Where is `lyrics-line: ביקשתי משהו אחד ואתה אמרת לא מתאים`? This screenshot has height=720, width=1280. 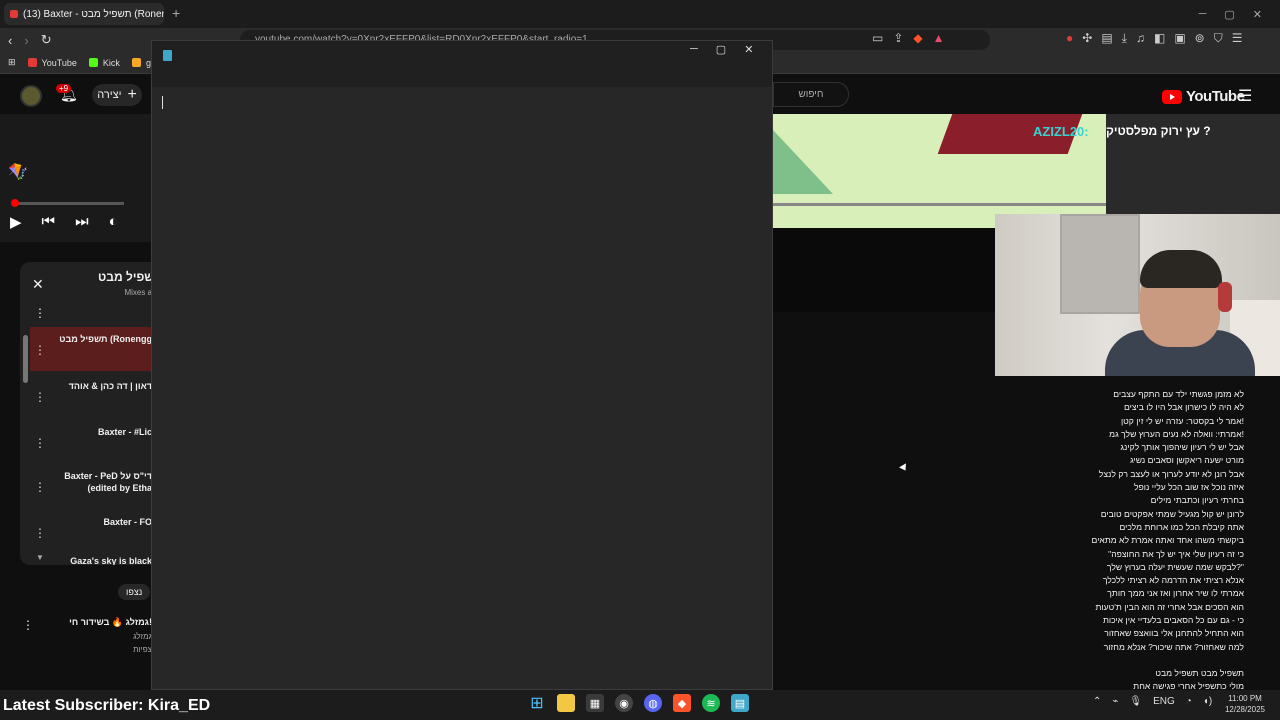
lyrics-line: ביקשתי משהו אחד ואתה אמרת לא מתאים is located at coordinates (1167, 540).